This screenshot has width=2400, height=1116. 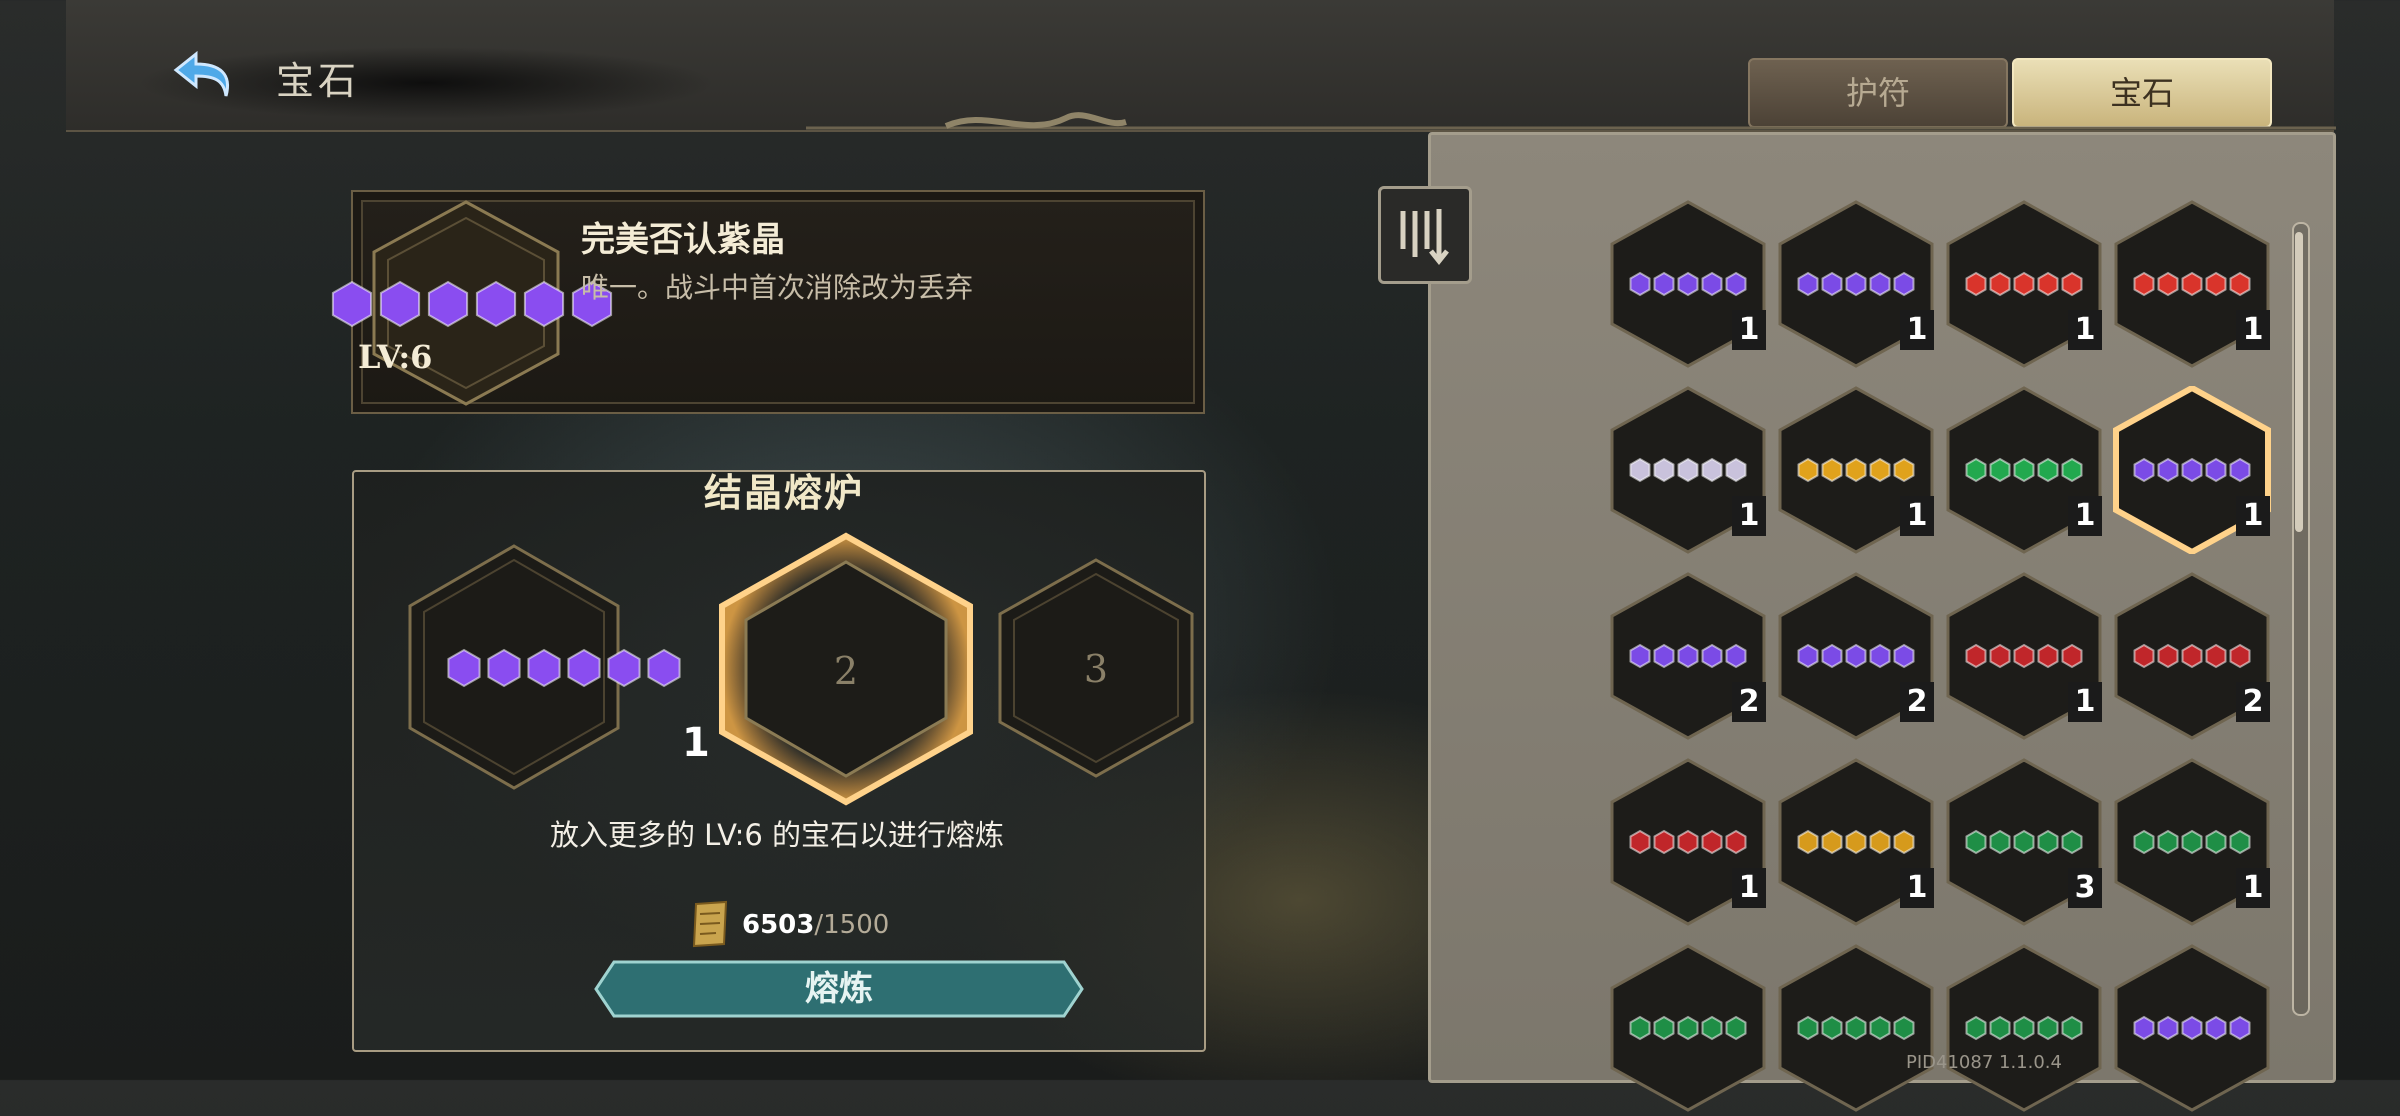 I want to click on currency-row: 6503/1500, so click(x=866, y=925).